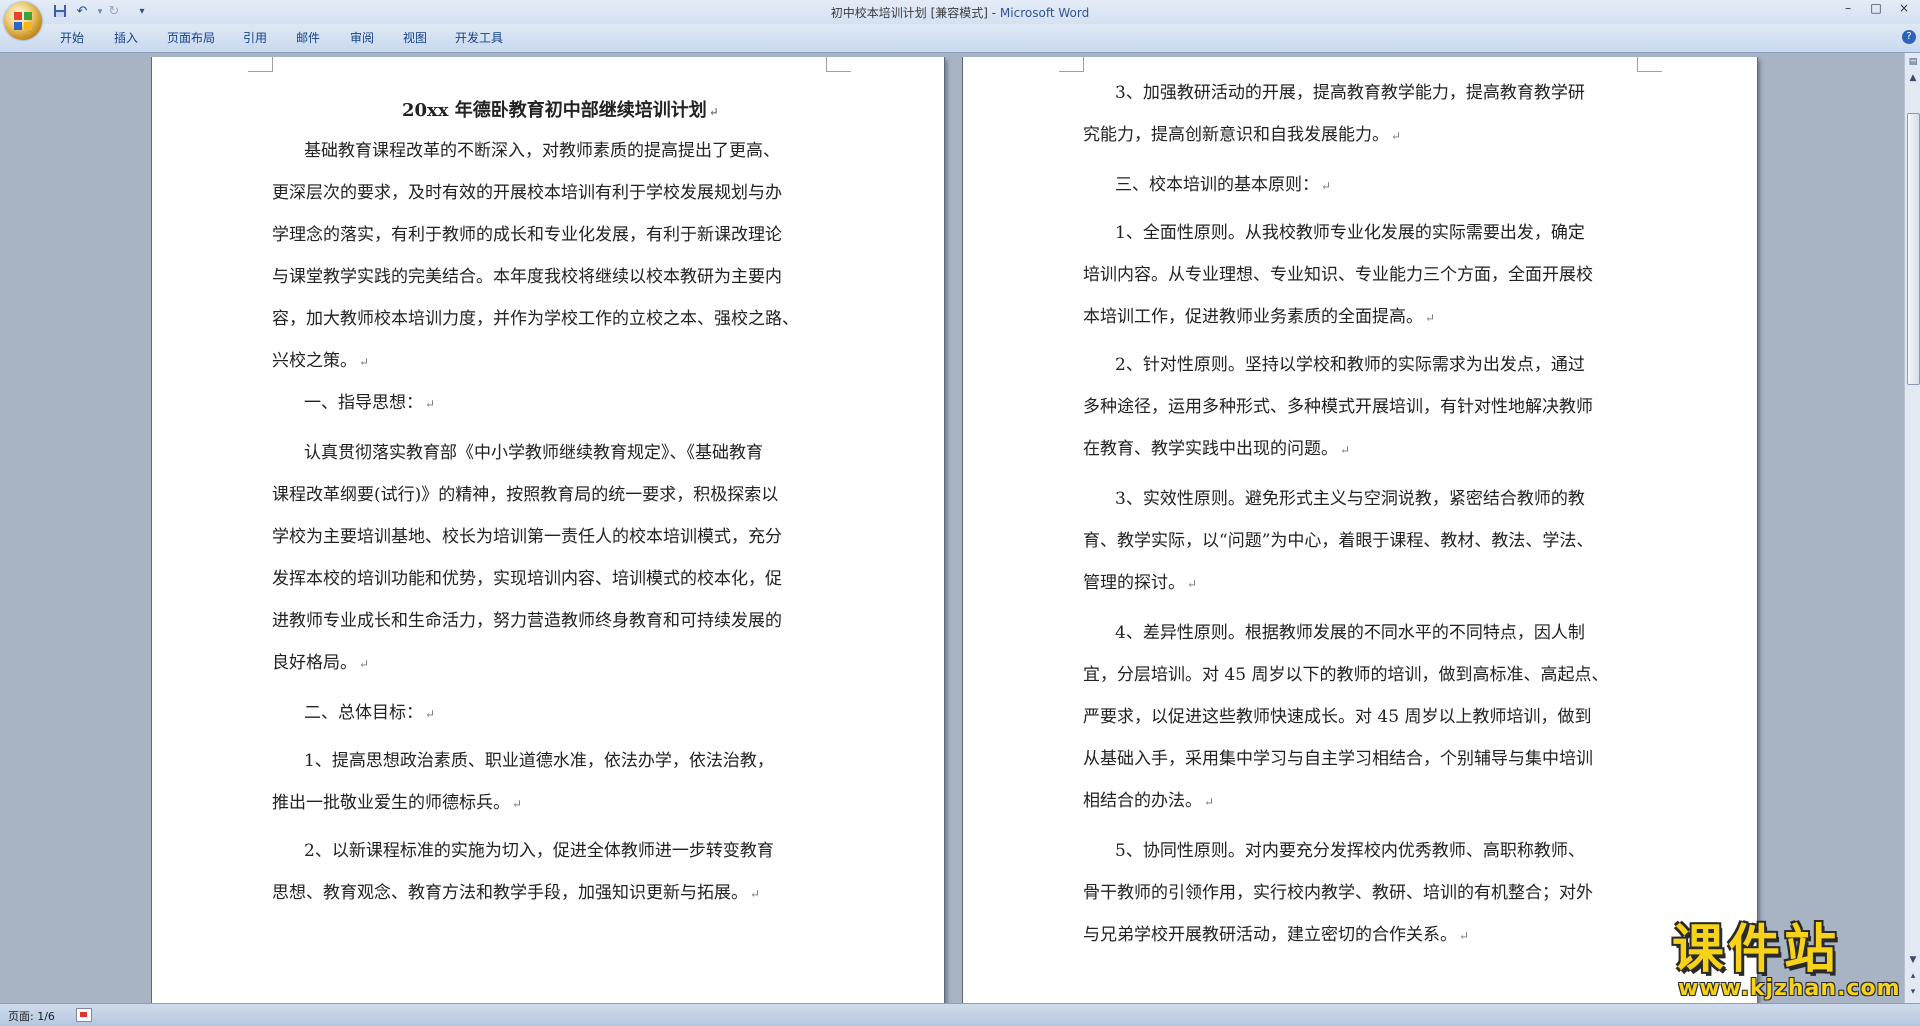  I want to click on margin-corner-mark, so click(1071, 64).